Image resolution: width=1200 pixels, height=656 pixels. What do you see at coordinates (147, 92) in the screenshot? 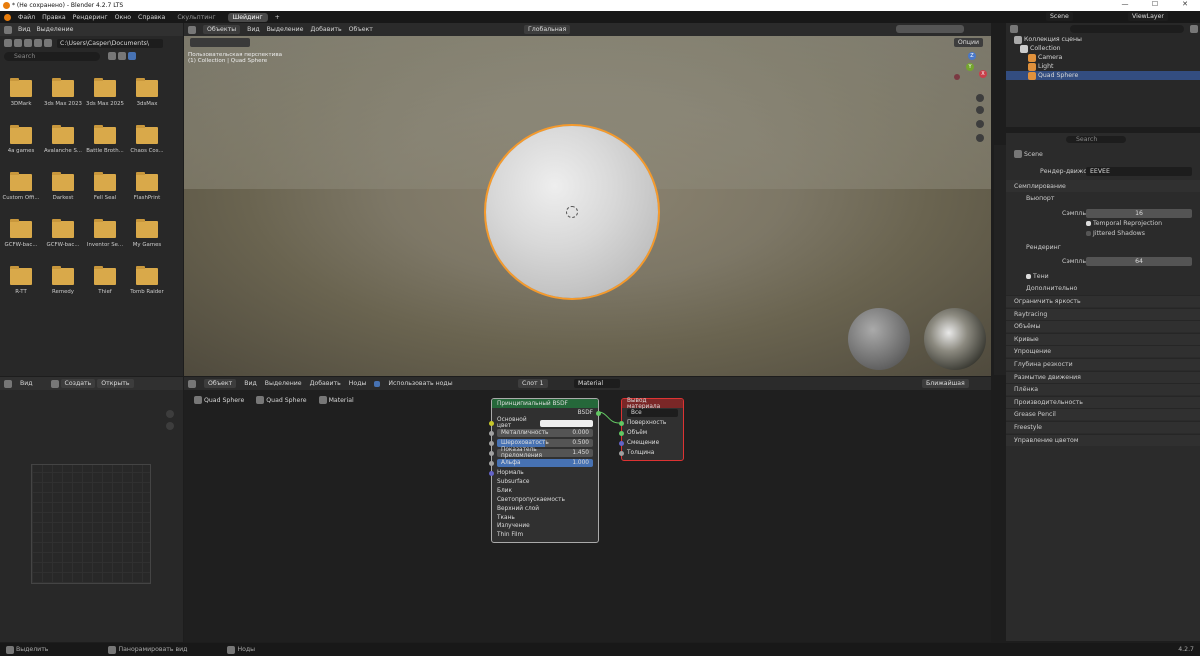
I see `folder-item: 3dsMax` at bounding box center [147, 92].